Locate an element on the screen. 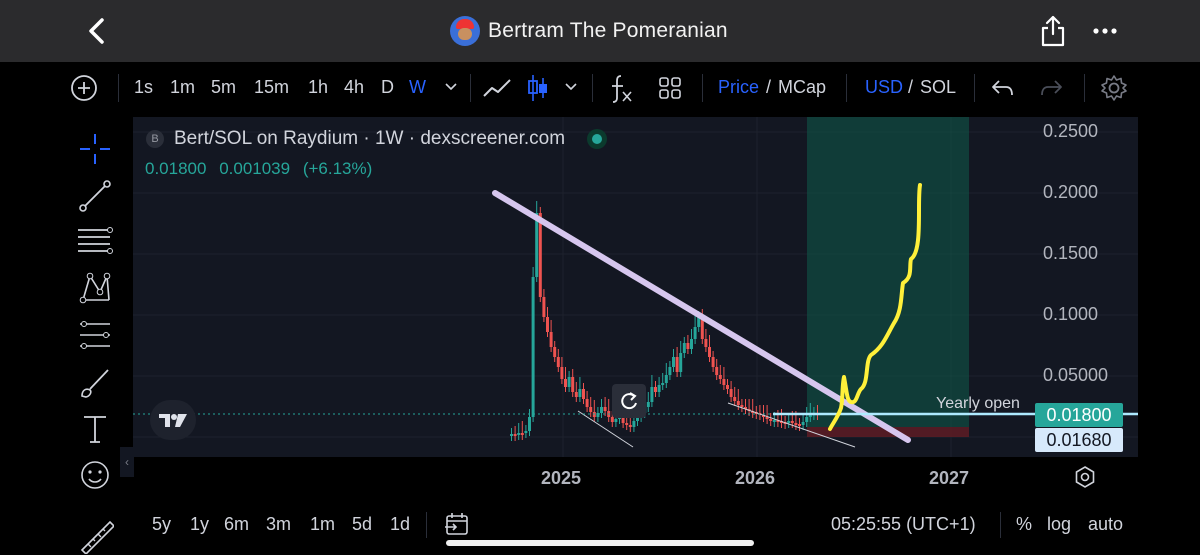 The height and width of the screenshot is (555, 1200). interval-dropdown-icon is located at coordinates (451, 87).